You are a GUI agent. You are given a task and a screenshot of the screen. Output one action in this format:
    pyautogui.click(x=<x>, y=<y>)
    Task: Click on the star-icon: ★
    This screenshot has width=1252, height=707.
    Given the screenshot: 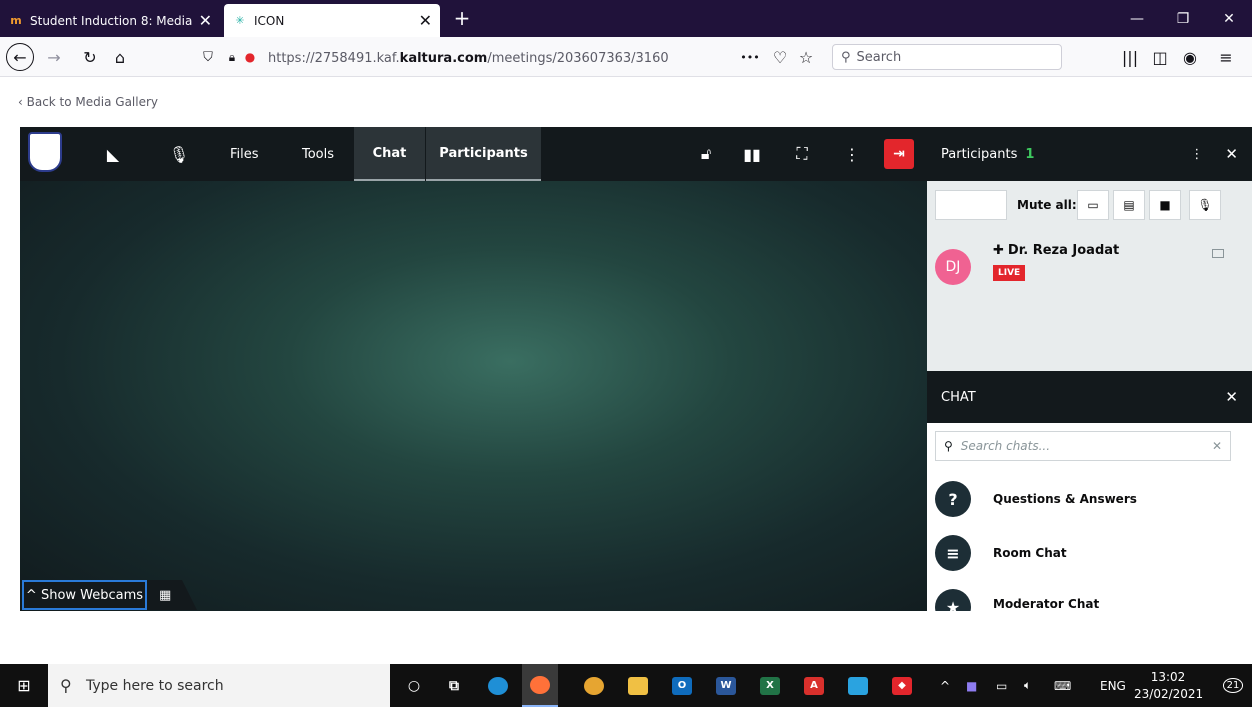 What is the action you would take?
    pyautogui.click(x=953, y=600)
    